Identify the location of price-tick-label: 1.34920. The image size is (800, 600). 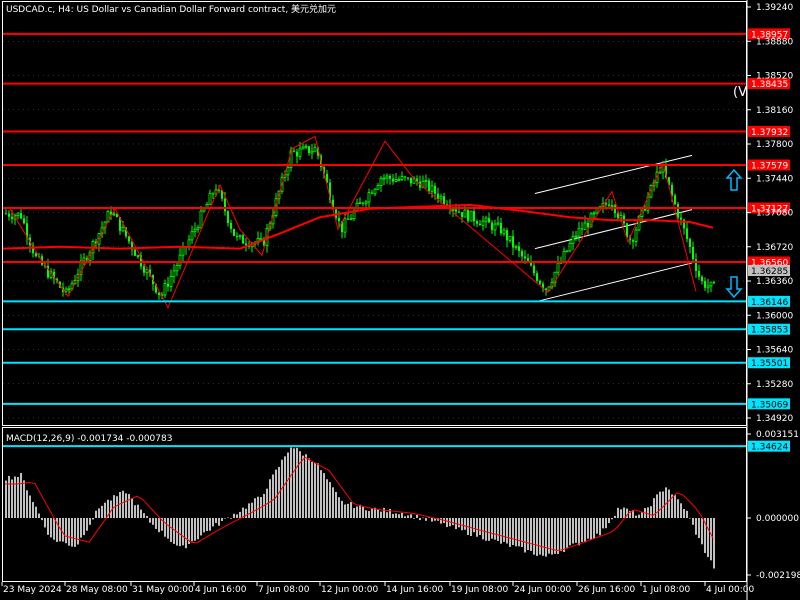
(774, 419).